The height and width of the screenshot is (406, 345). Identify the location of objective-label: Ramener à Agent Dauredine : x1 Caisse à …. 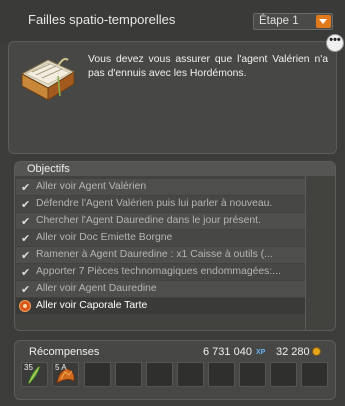
(154, 254).